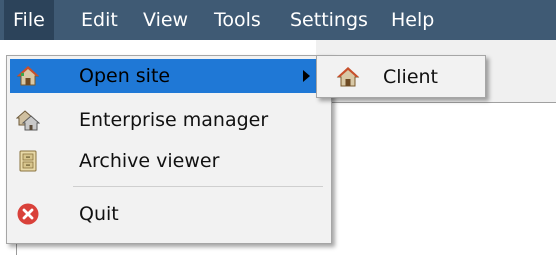 The image size is (556, 255). What do you see at coordinates (99, 214) in the screenshot?
I see `menu-item-label: Quit` at bounding box center [99, 214].